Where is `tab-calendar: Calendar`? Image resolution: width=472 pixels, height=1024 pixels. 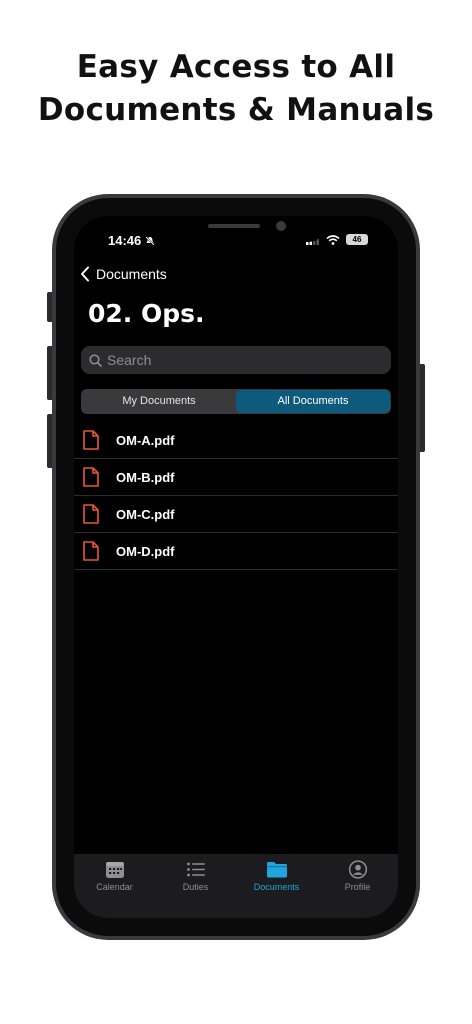 tab-calendar: Calendar is located at coordinates (114, 886).